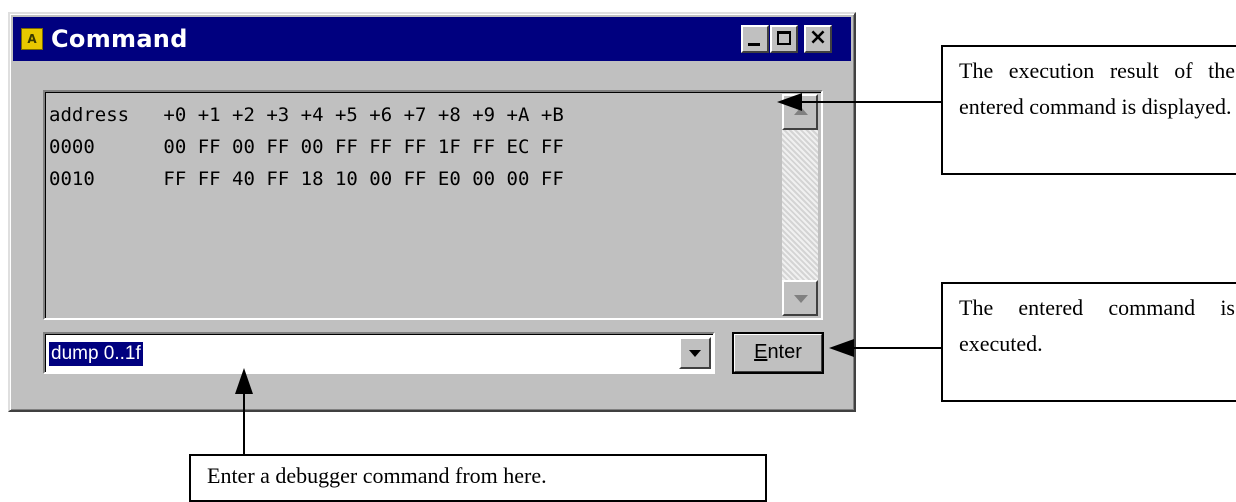  Describe the element at coordinates (841, 348) in the screenshot. I see `execute-arrow-head` at that location.